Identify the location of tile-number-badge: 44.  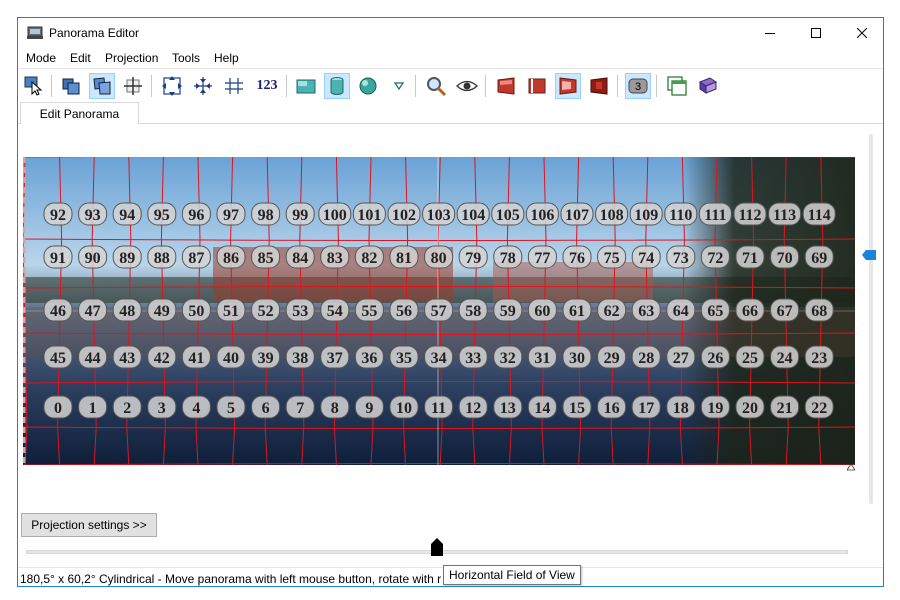
(93, 357).